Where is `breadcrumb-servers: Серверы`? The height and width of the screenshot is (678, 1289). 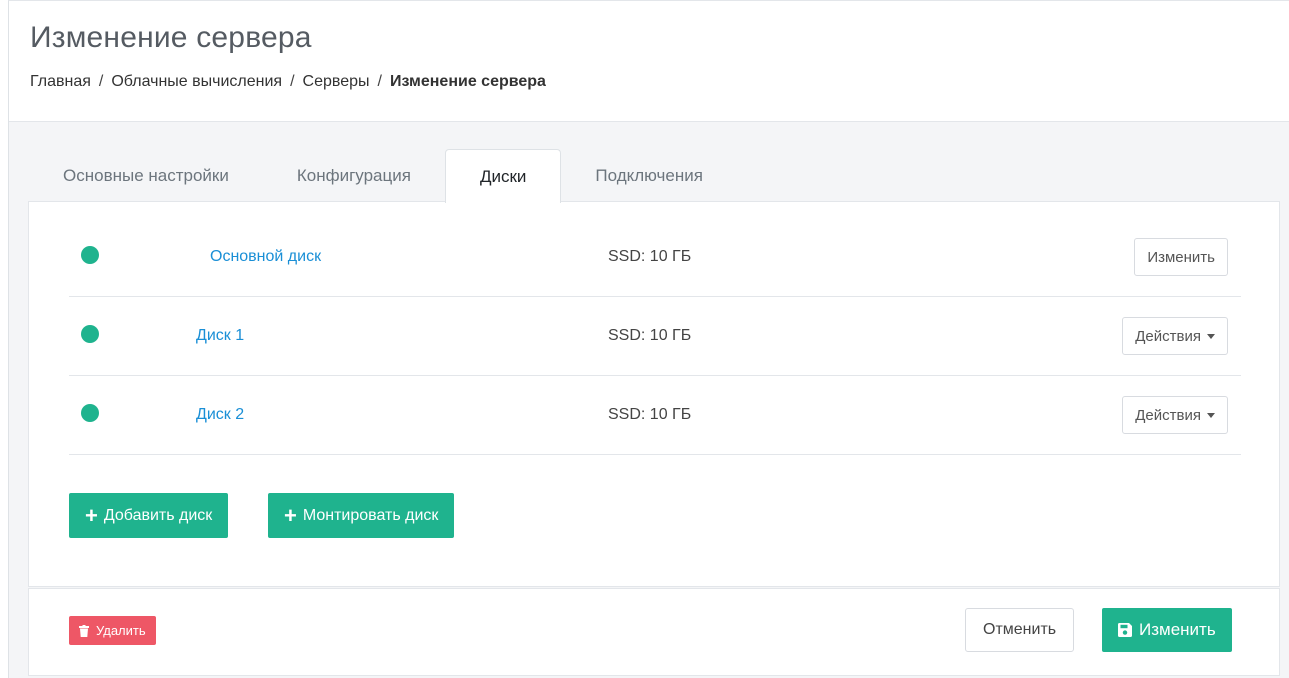
breadcrumb-servers: Серверы is located at coordinates (336, 82).